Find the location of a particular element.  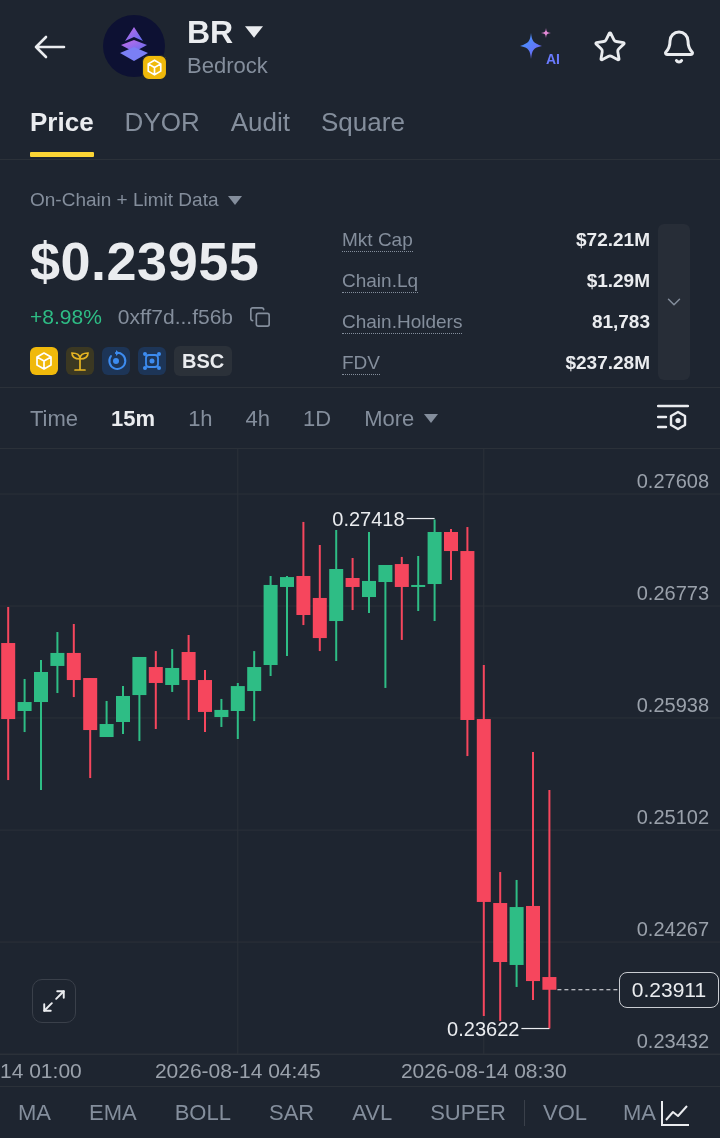

star-icon is located at coordinates (610, 47).